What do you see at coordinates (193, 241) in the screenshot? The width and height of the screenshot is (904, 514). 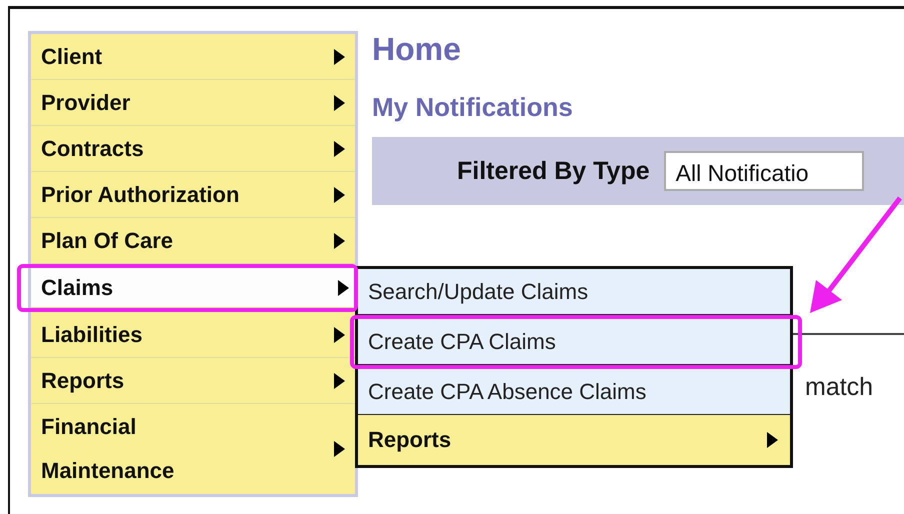 I see `sidebar-item: Plan Of Care` at bounding box center [193, 241].